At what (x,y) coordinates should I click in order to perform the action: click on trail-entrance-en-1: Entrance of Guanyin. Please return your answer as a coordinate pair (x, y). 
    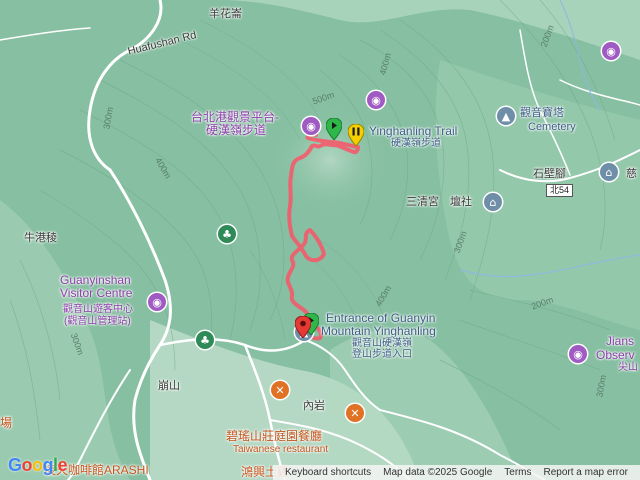
    Looking at the image, I should click on (380, 318).